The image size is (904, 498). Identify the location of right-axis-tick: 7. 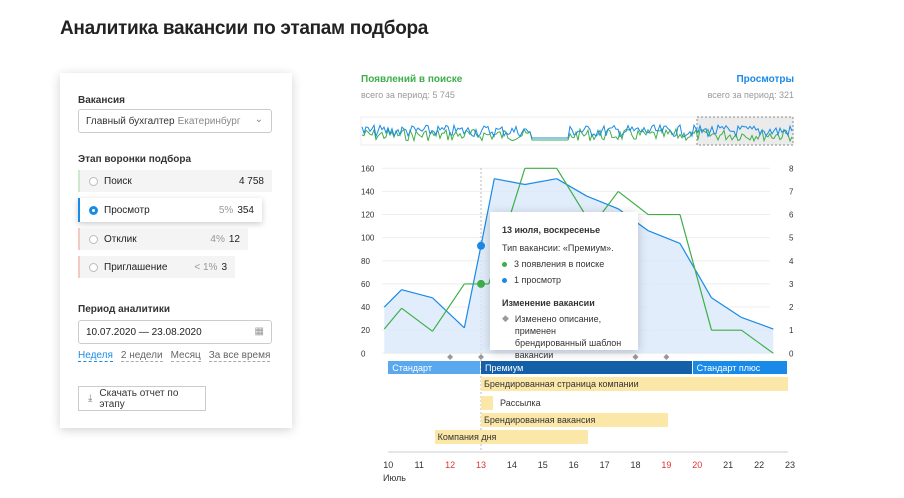
(791, 191).